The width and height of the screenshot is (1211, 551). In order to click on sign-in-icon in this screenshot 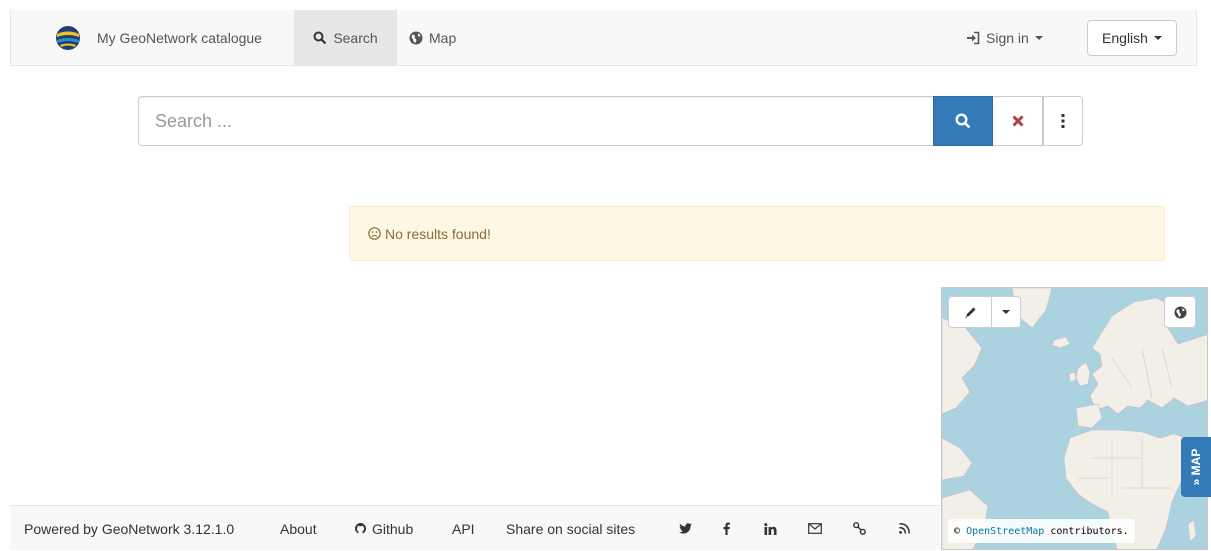, I will do `click(973, 37)`.